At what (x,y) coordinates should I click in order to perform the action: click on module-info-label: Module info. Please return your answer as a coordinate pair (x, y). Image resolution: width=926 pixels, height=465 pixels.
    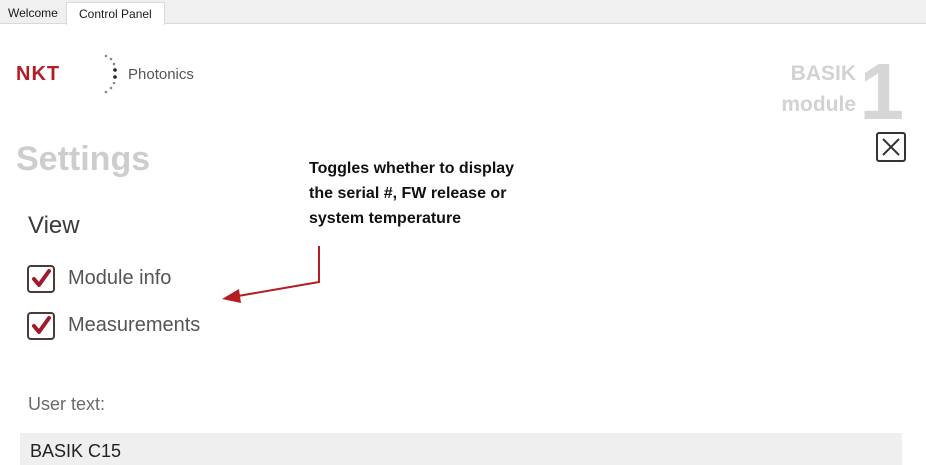
    Looking at the image, I should click on (120, 278).